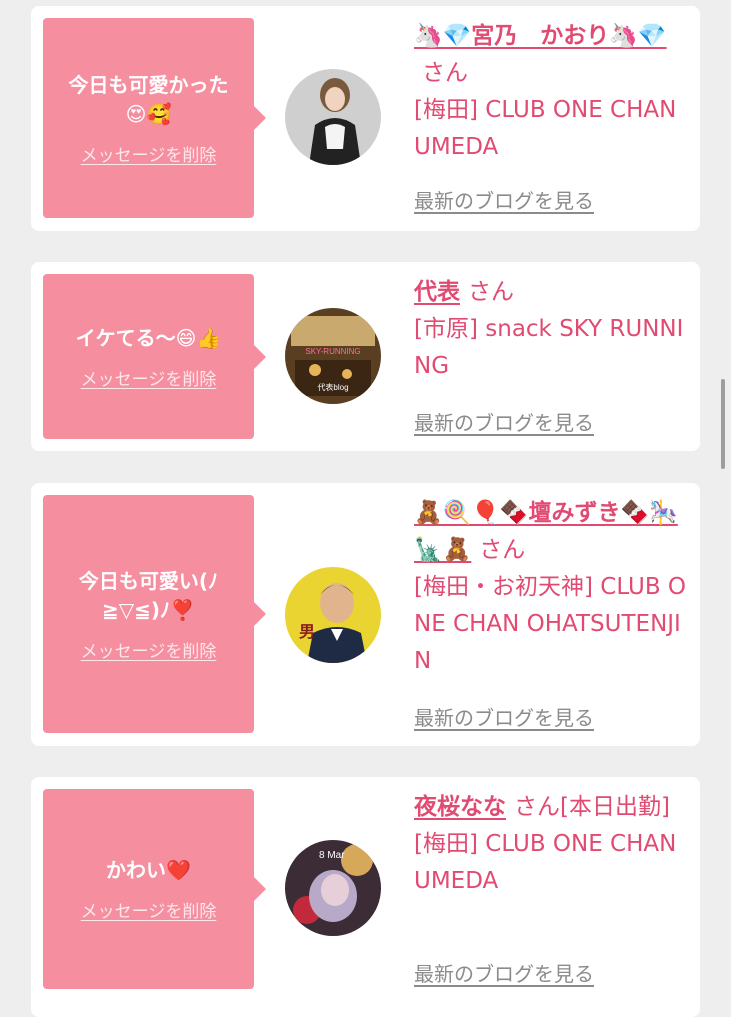 This screenshot has height=1017, width=731. I want to click on sender-info: 代表 さん [市原] snack SKY RUNNING, so click(550, 329).